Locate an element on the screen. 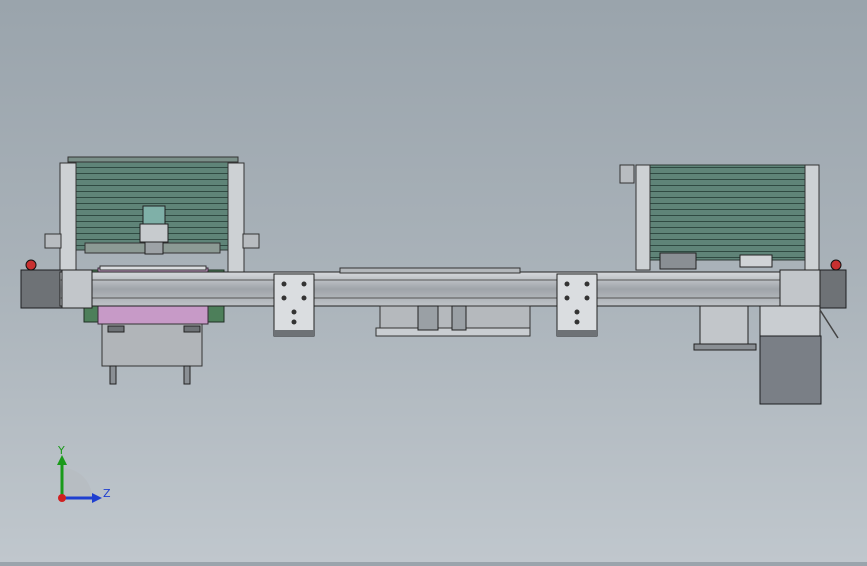 The height and width of the screenshot is (566, 867). z-axis-label: Z is located at coordinates (107, 493).